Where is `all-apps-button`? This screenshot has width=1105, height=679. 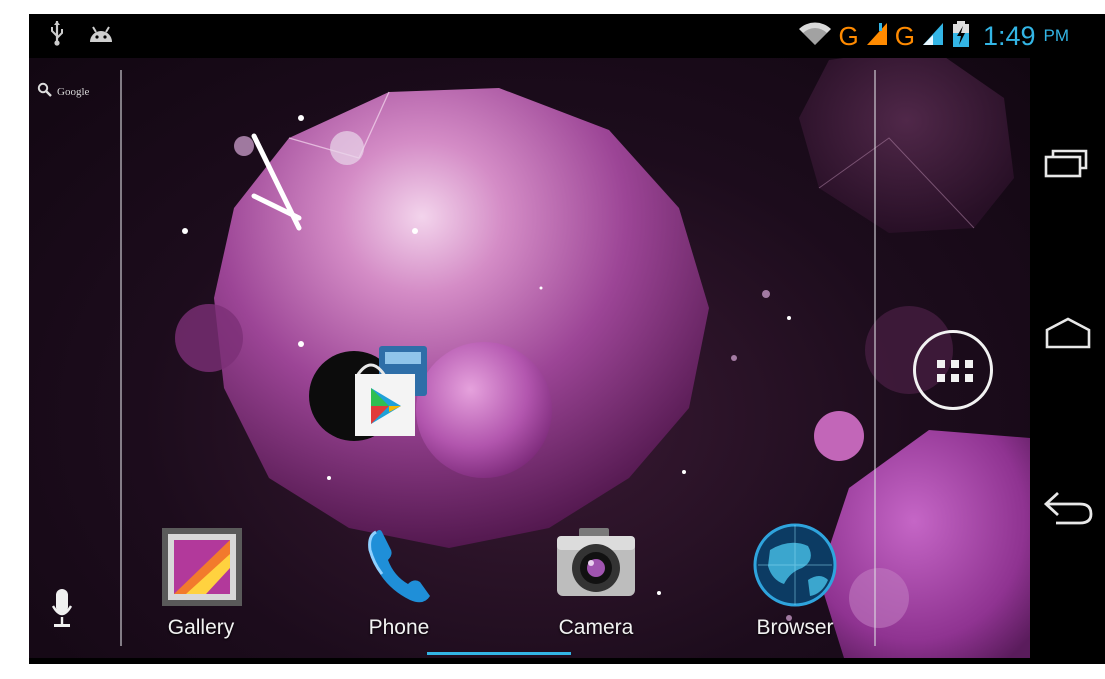
all-apps-button is located at coordinates (953, 370).